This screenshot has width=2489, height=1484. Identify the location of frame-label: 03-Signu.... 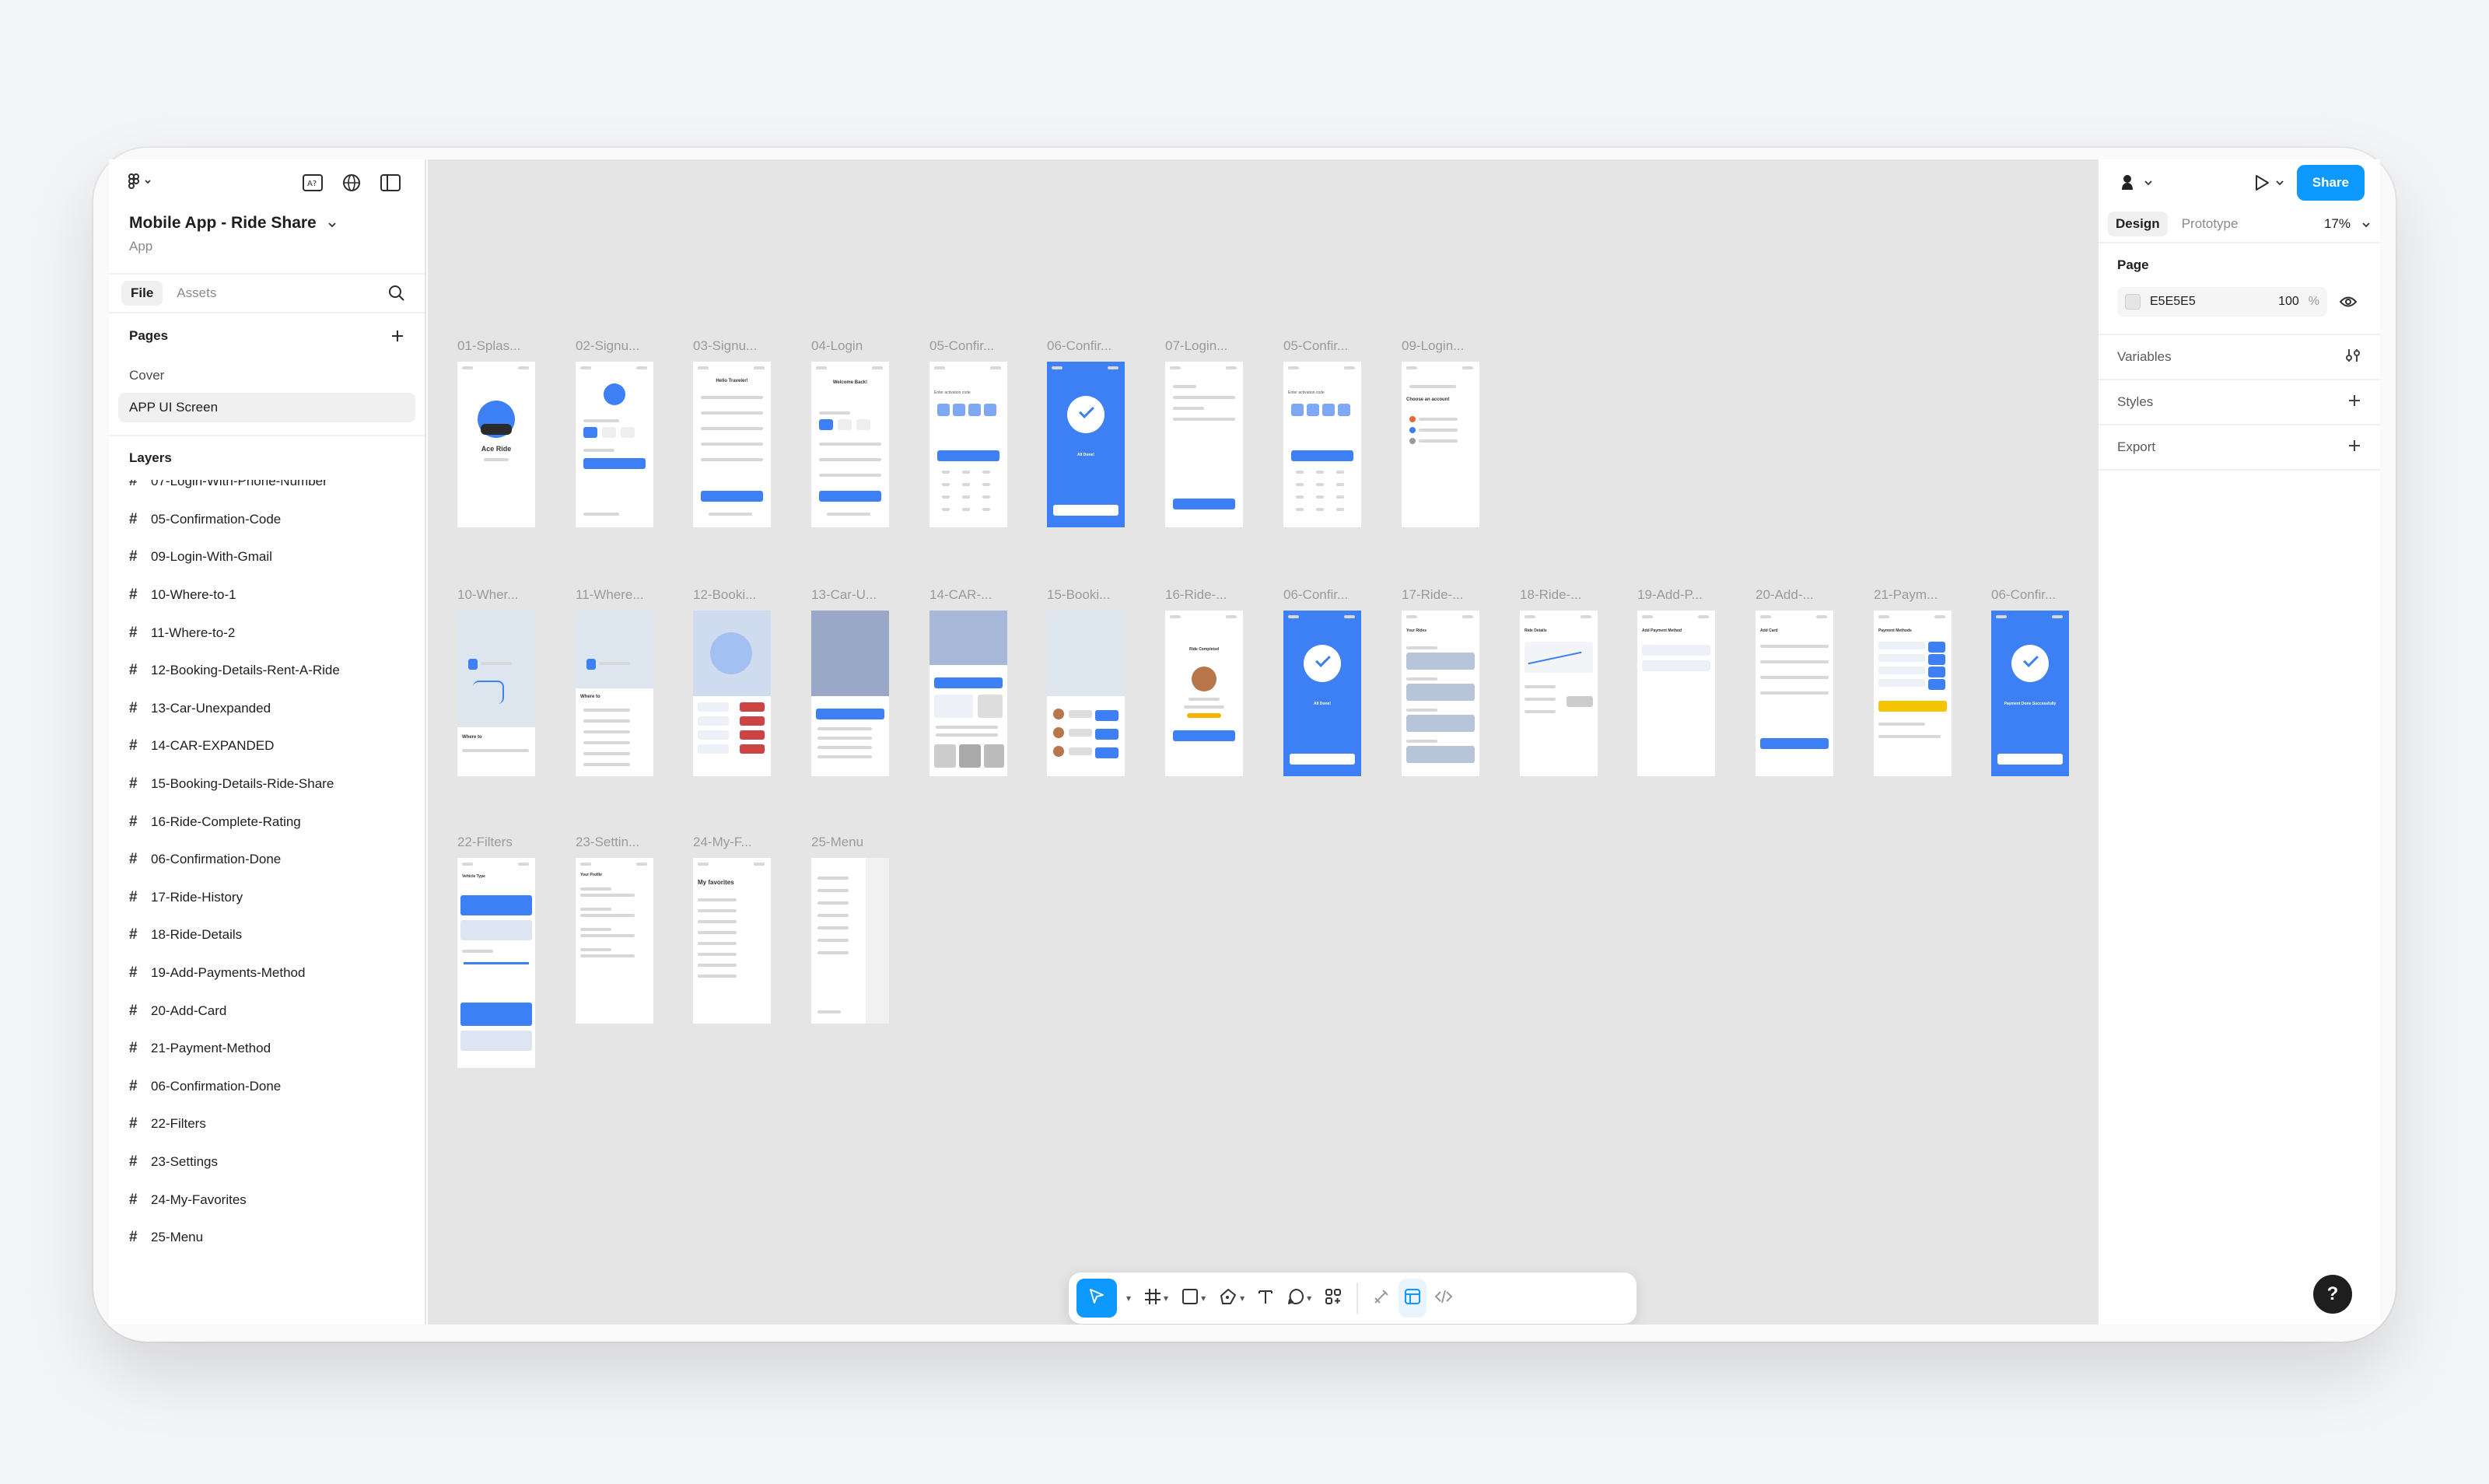
(725, 346).